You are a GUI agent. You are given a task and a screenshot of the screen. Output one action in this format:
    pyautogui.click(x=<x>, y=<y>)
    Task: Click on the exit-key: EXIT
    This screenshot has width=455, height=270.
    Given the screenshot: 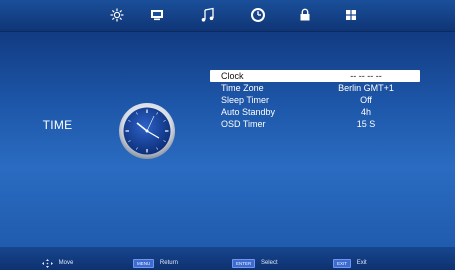 What is the action you would take?
    pyautogui.click(x=342, y=263)
    